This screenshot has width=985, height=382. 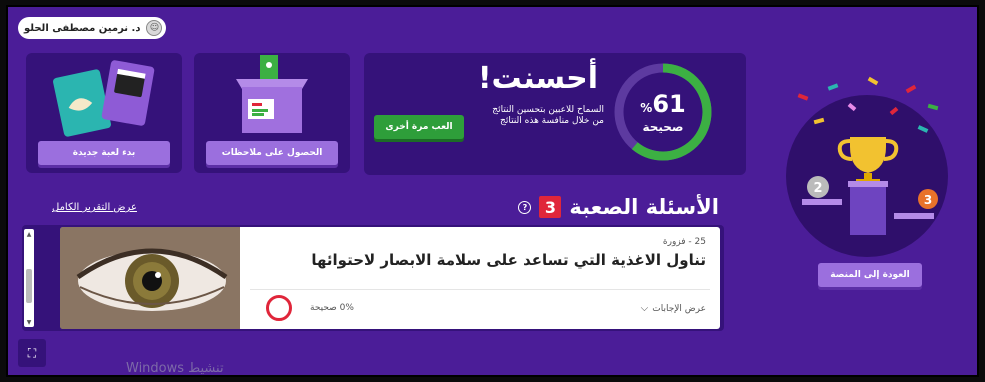 What do you see at coordinates (29, 234) in the screenshot?
I see `scroll-up-icon: ▲` at bounding box center [29, 234].